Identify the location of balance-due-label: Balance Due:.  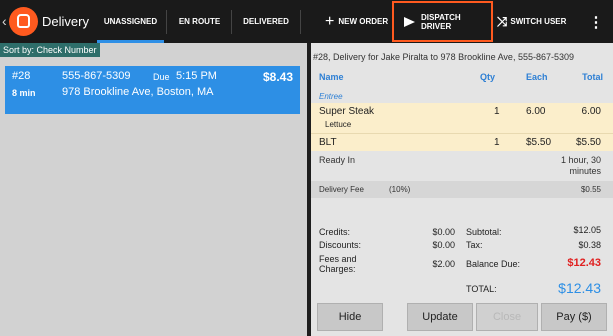
(493, 264).